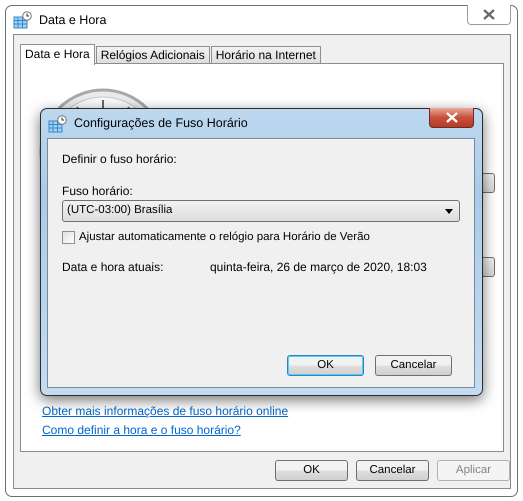 The image size is (523, 501). I want to click on timezone-dropdown: (UTC-03:00) Brasília, so click(261, 211).